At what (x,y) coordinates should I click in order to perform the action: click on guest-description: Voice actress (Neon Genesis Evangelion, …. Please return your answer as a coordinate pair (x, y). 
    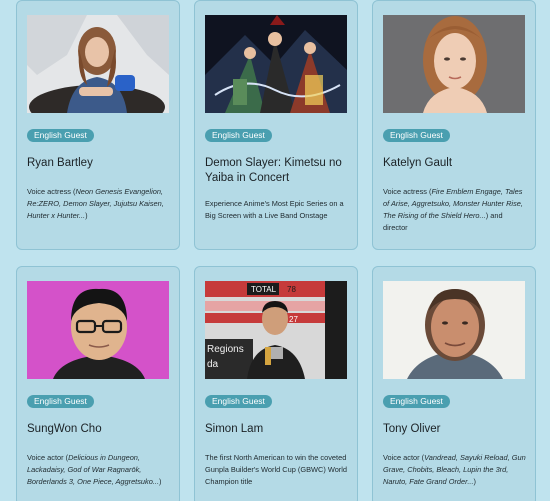
    Looking at the image, I should click on (95, 203).